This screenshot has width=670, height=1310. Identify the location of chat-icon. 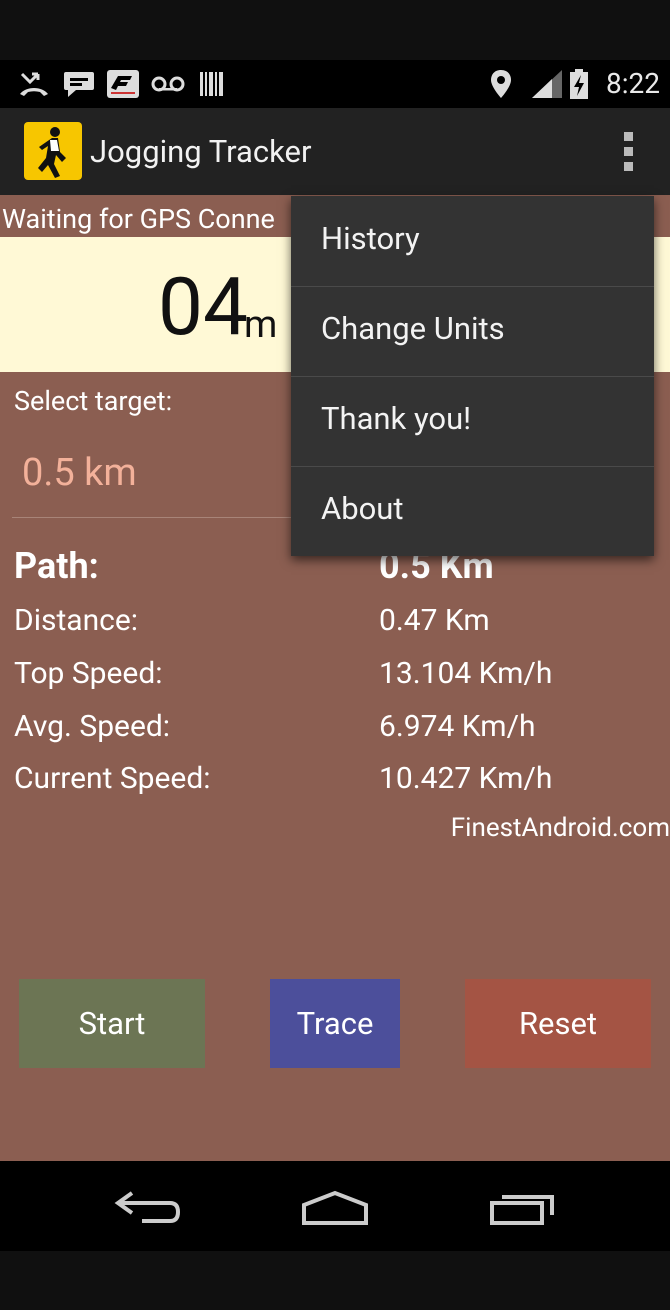
(79, 84).